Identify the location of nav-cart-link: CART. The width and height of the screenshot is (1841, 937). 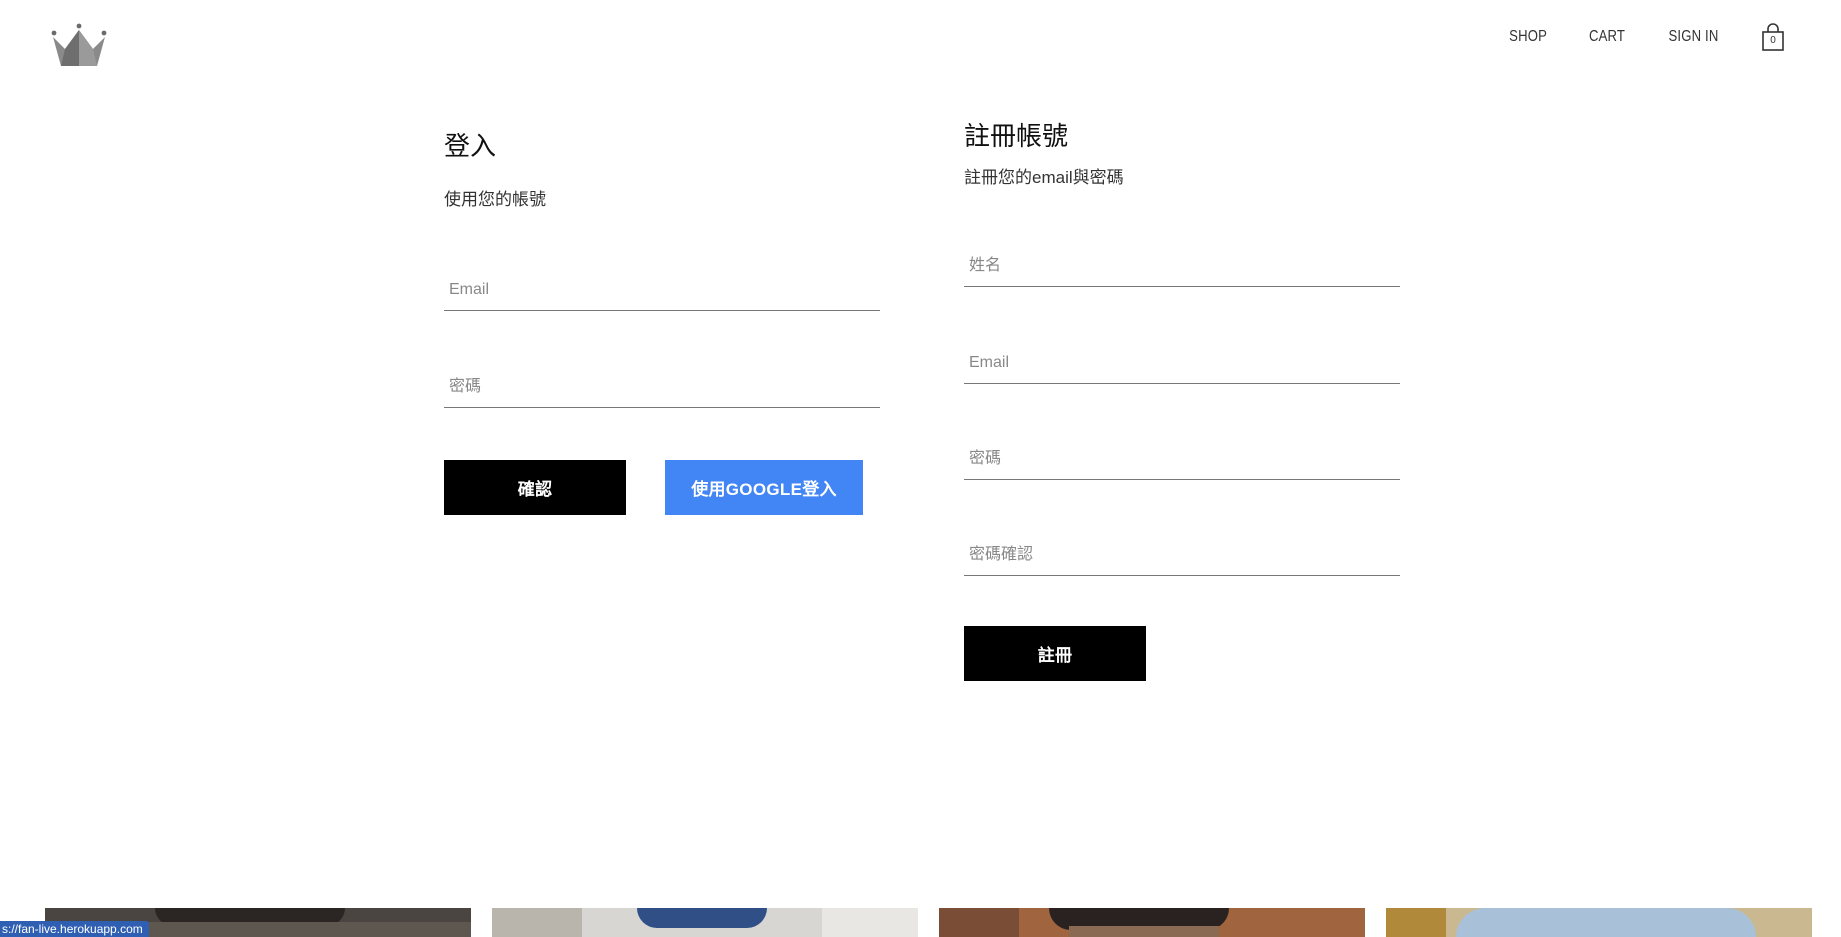
(1607, 37).